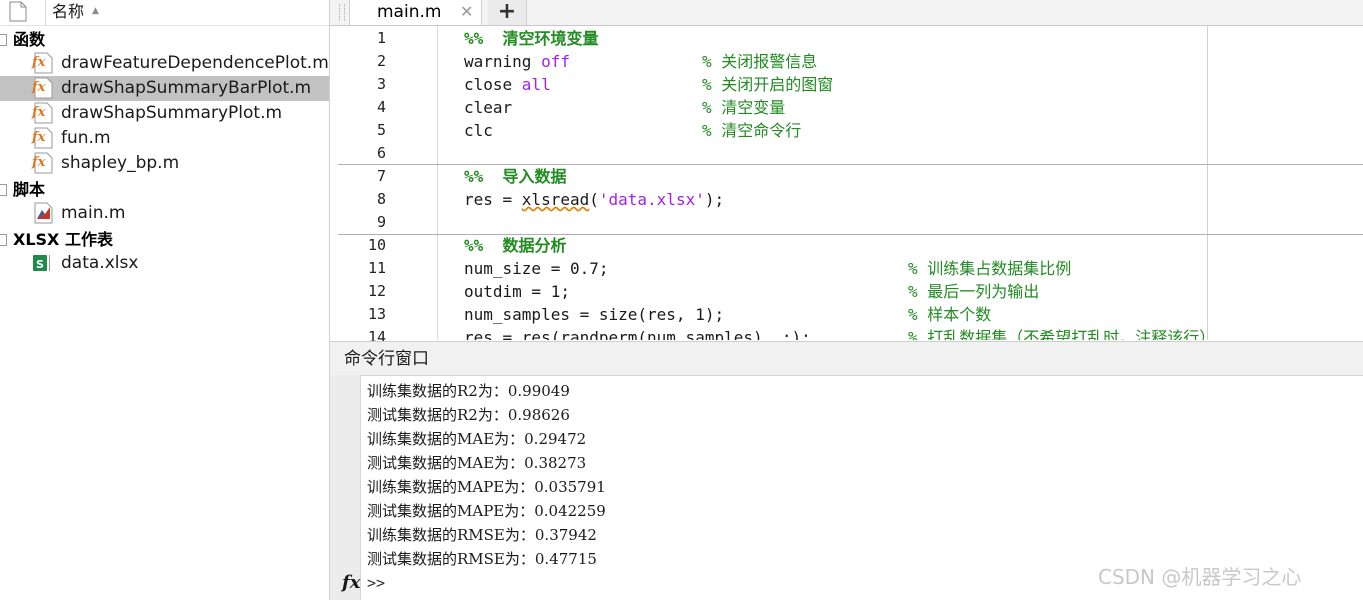 This screenshot has height=600, width=1363. I want to click on file-name: main.m, so click(93, 213).